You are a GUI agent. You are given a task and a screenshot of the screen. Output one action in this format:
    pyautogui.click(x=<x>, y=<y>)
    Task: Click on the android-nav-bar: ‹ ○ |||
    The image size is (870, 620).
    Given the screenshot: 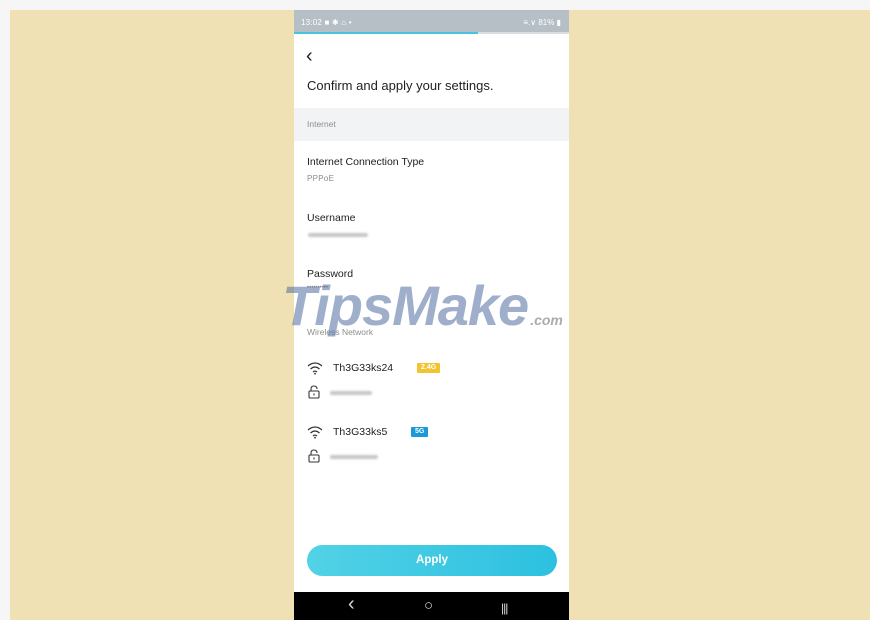 What is the action you would take?
    pyautogui.click(x=431, y=606)
    